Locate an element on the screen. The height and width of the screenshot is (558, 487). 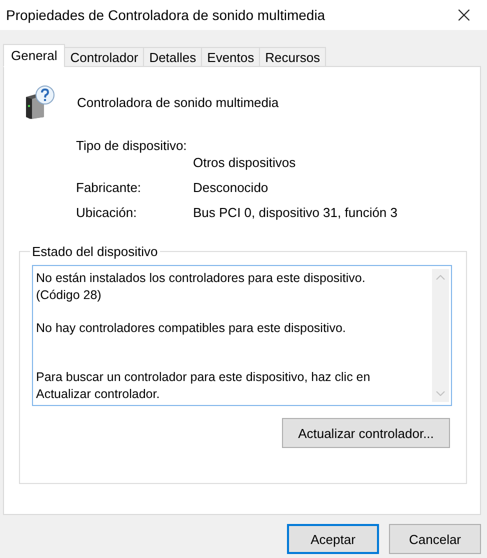
scroll-down-icon is located at coordinates (440, 393).